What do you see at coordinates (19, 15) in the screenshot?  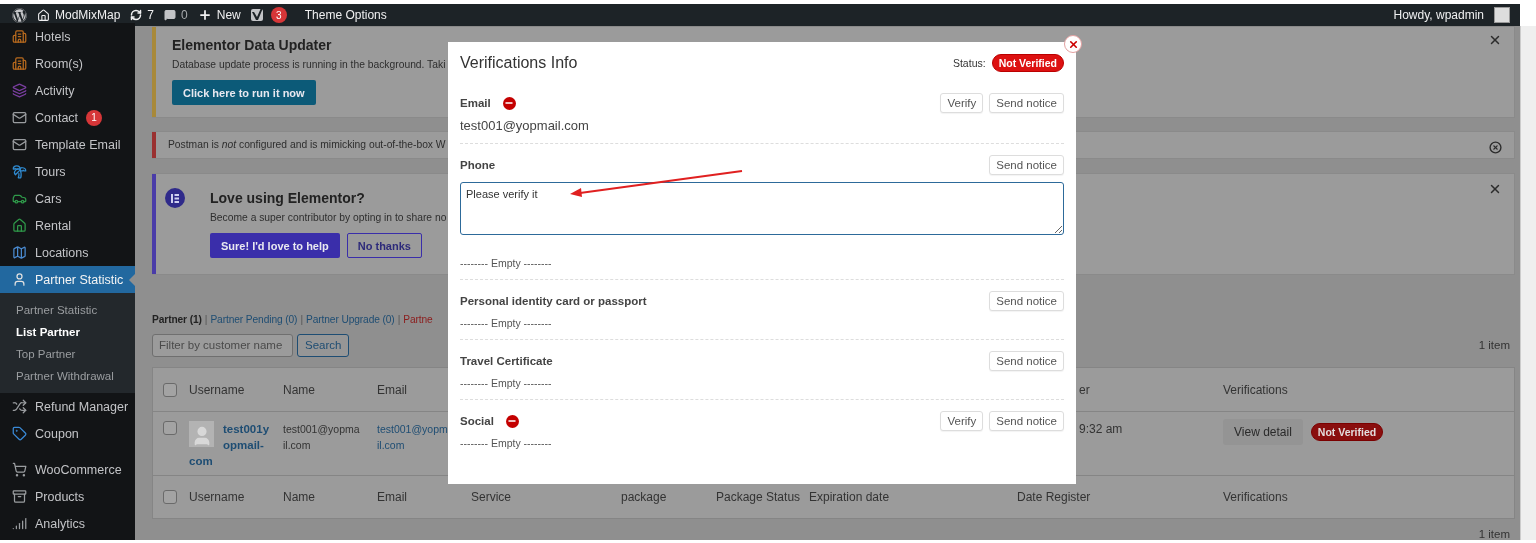 I see `wordpress-icon` at bounding box center [19, 15].